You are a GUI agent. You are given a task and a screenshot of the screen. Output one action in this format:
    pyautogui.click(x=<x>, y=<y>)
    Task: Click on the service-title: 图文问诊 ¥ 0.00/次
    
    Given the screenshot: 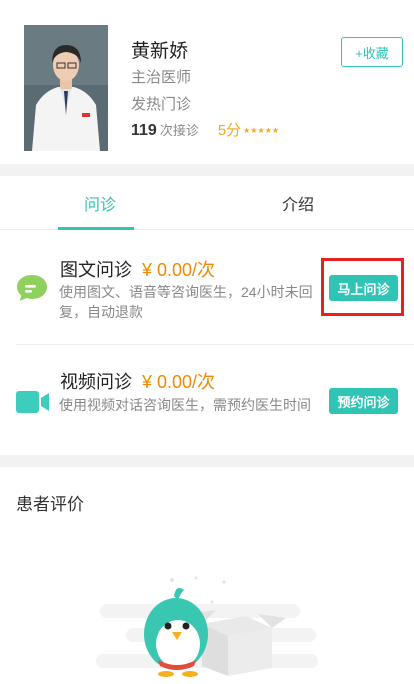 What is the action you would take?
    pyautogui.click(x=137, y=269)
    